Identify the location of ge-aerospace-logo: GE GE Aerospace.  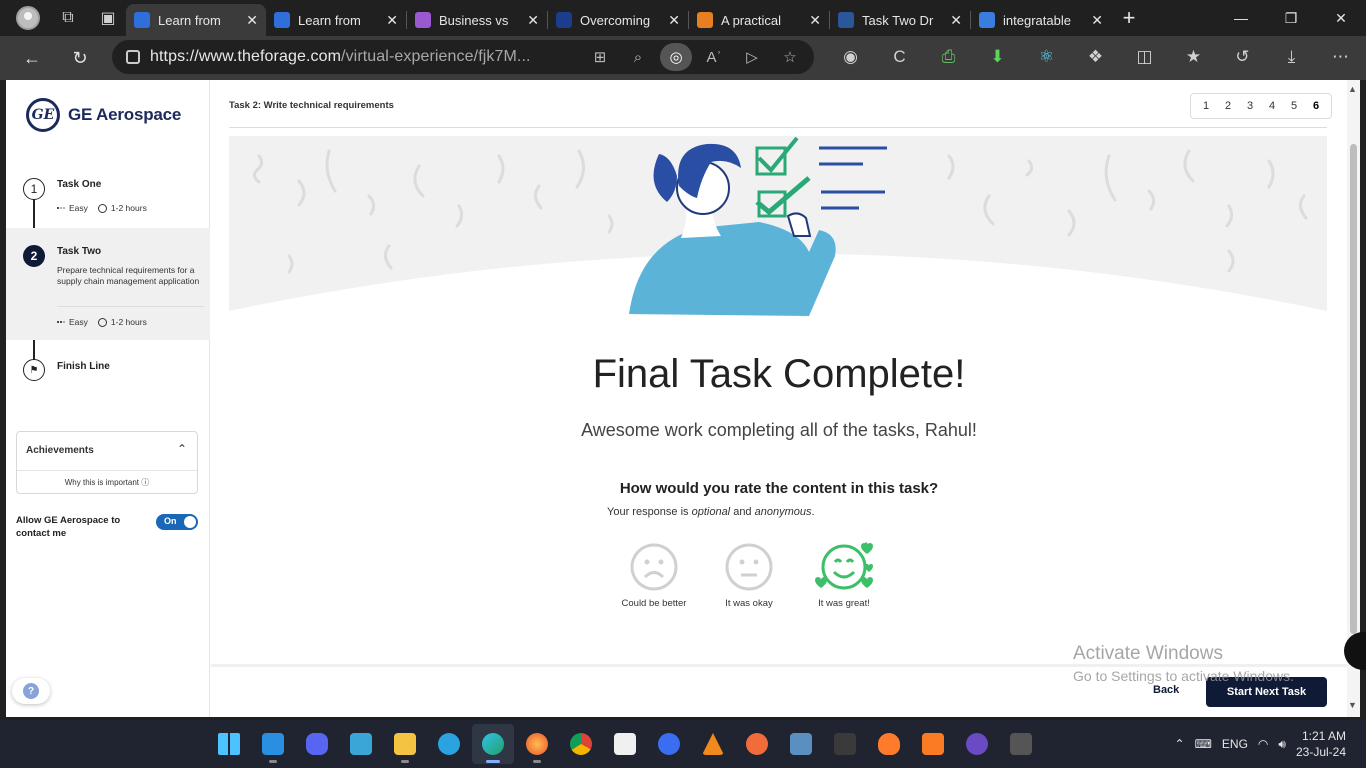
(103, 115).